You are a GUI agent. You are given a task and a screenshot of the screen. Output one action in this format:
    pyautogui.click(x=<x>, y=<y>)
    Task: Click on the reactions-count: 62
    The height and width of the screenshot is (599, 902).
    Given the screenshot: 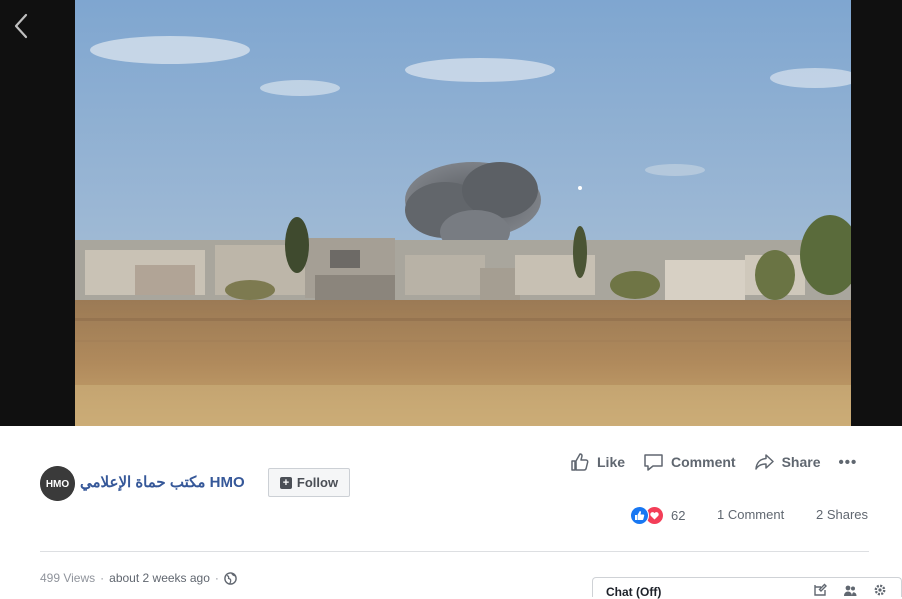 What is the action you would take?
    pyautogui.click(x=678, y=515)
    